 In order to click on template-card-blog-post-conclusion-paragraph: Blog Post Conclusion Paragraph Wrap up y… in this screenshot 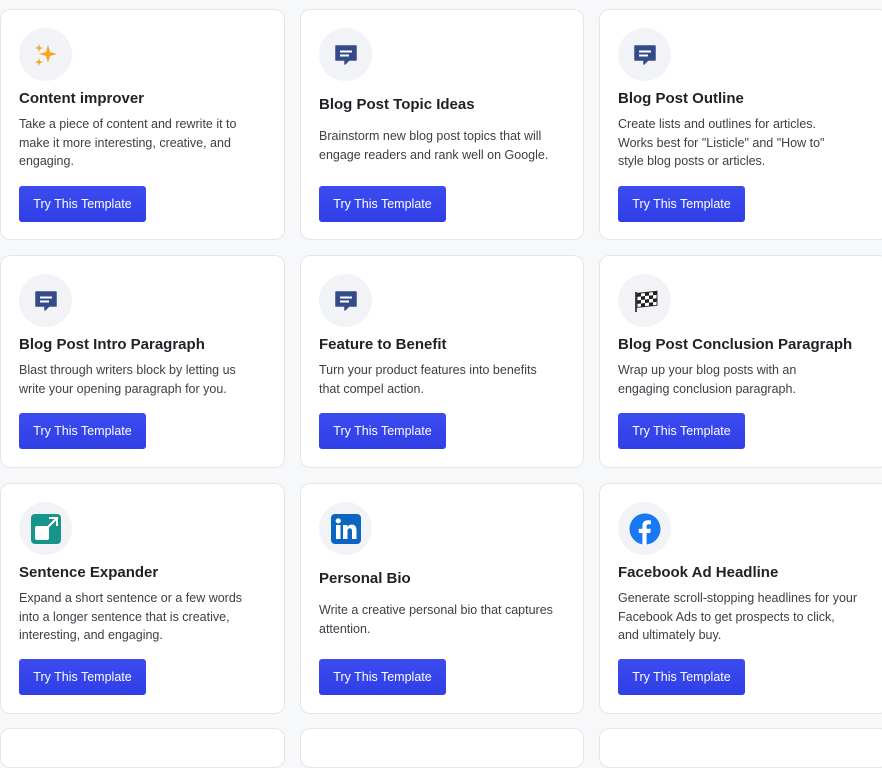, I will do `click(740, 361)`.